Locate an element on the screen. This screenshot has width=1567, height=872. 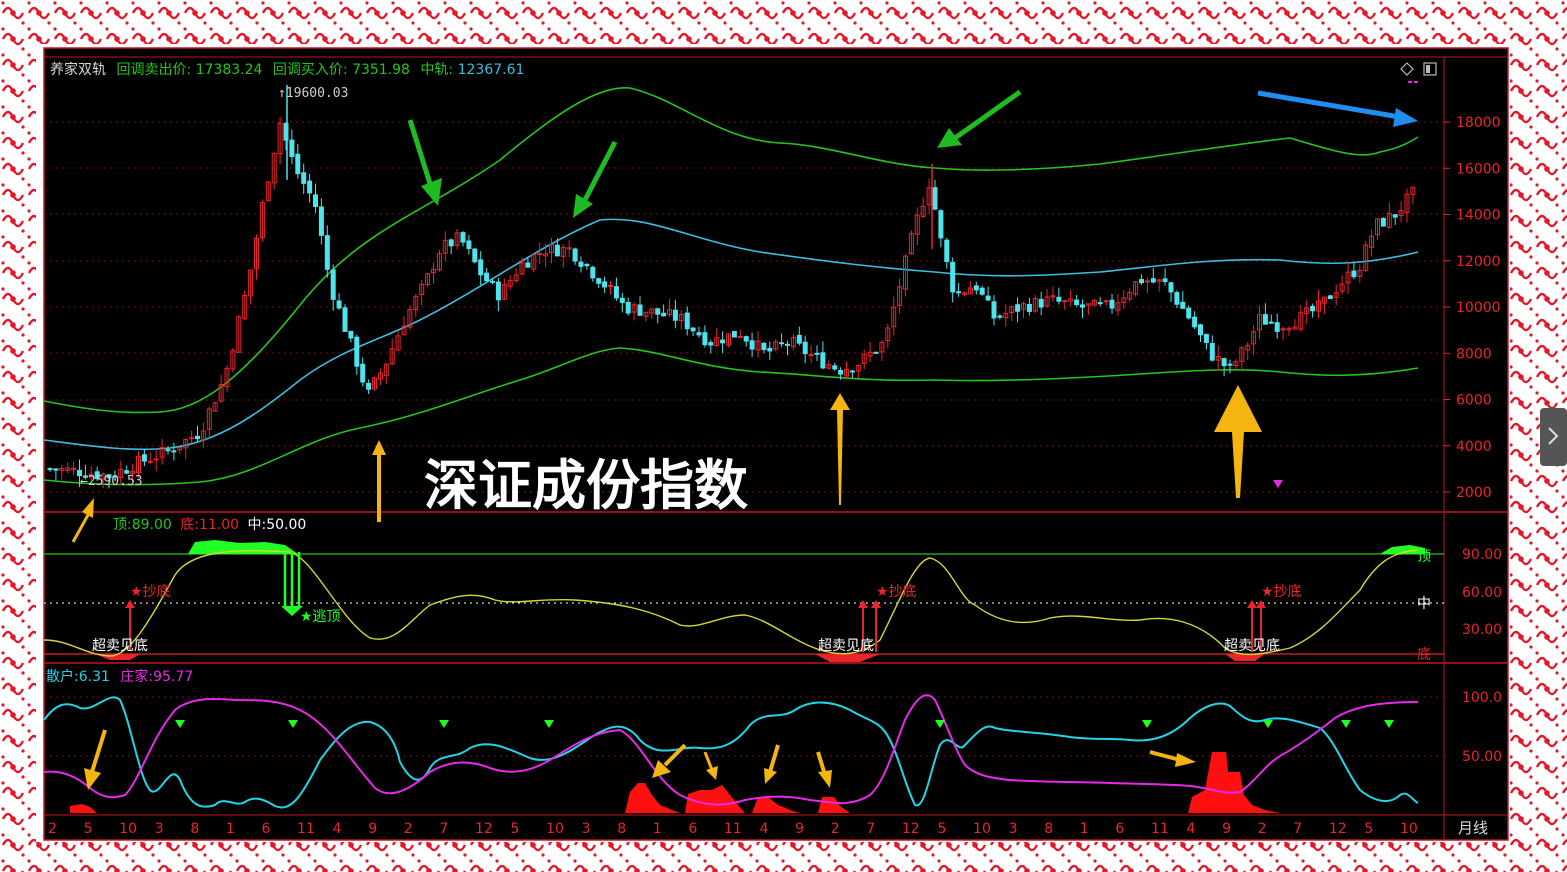
mid-value: 12367.61 is located at coordinates (491, 70).